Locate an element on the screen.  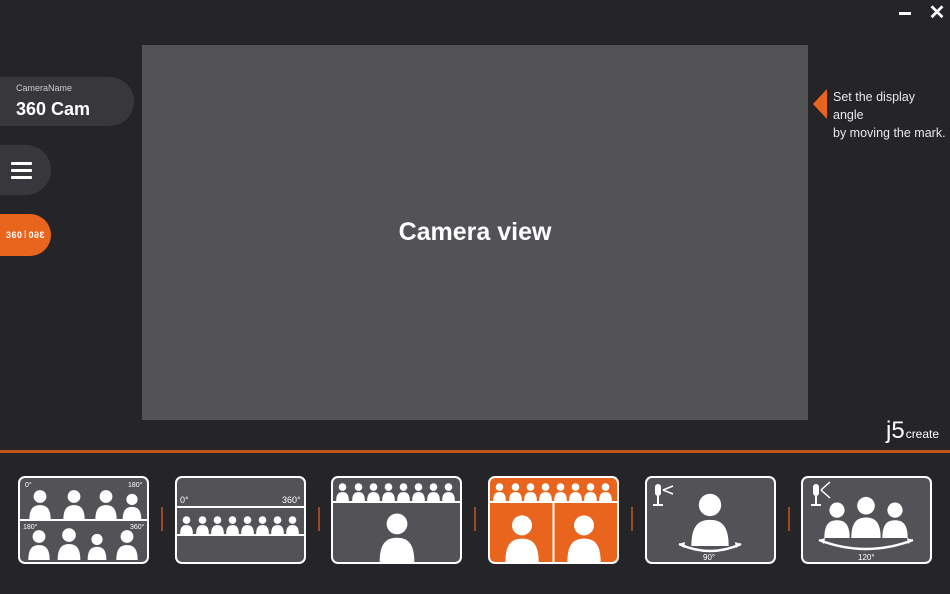
layout-panorama-plus-single is located at coordinates (396, 520).